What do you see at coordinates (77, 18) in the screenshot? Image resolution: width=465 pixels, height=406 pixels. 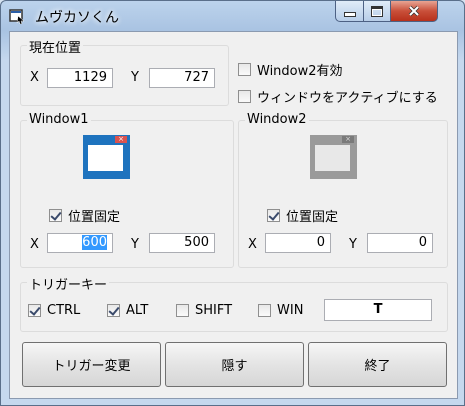 I see `window-title: ムヴカソくん` at bounding box center [77, 18].